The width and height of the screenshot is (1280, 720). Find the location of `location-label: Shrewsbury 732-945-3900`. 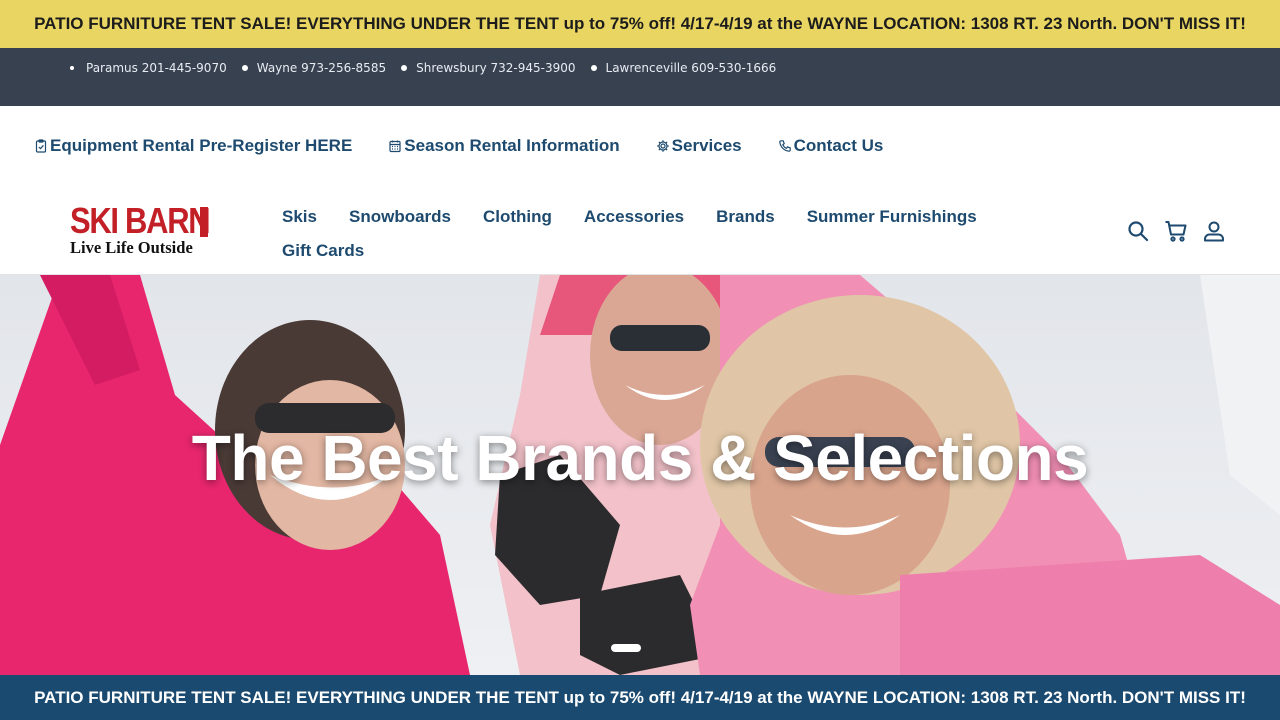

location-label: Shrewsbury 732-945-3900 is located at coordinates (496, 68).